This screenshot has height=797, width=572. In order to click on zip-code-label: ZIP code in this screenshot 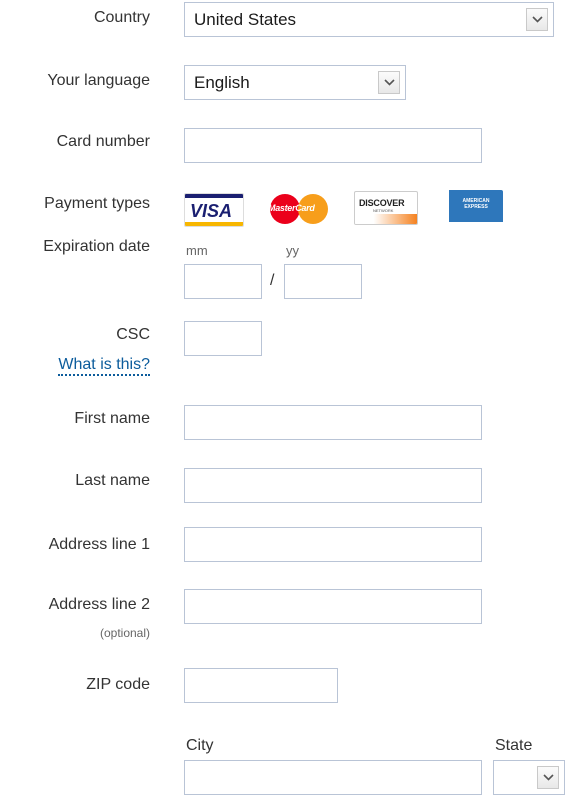, I will do `click(118, 684)`.